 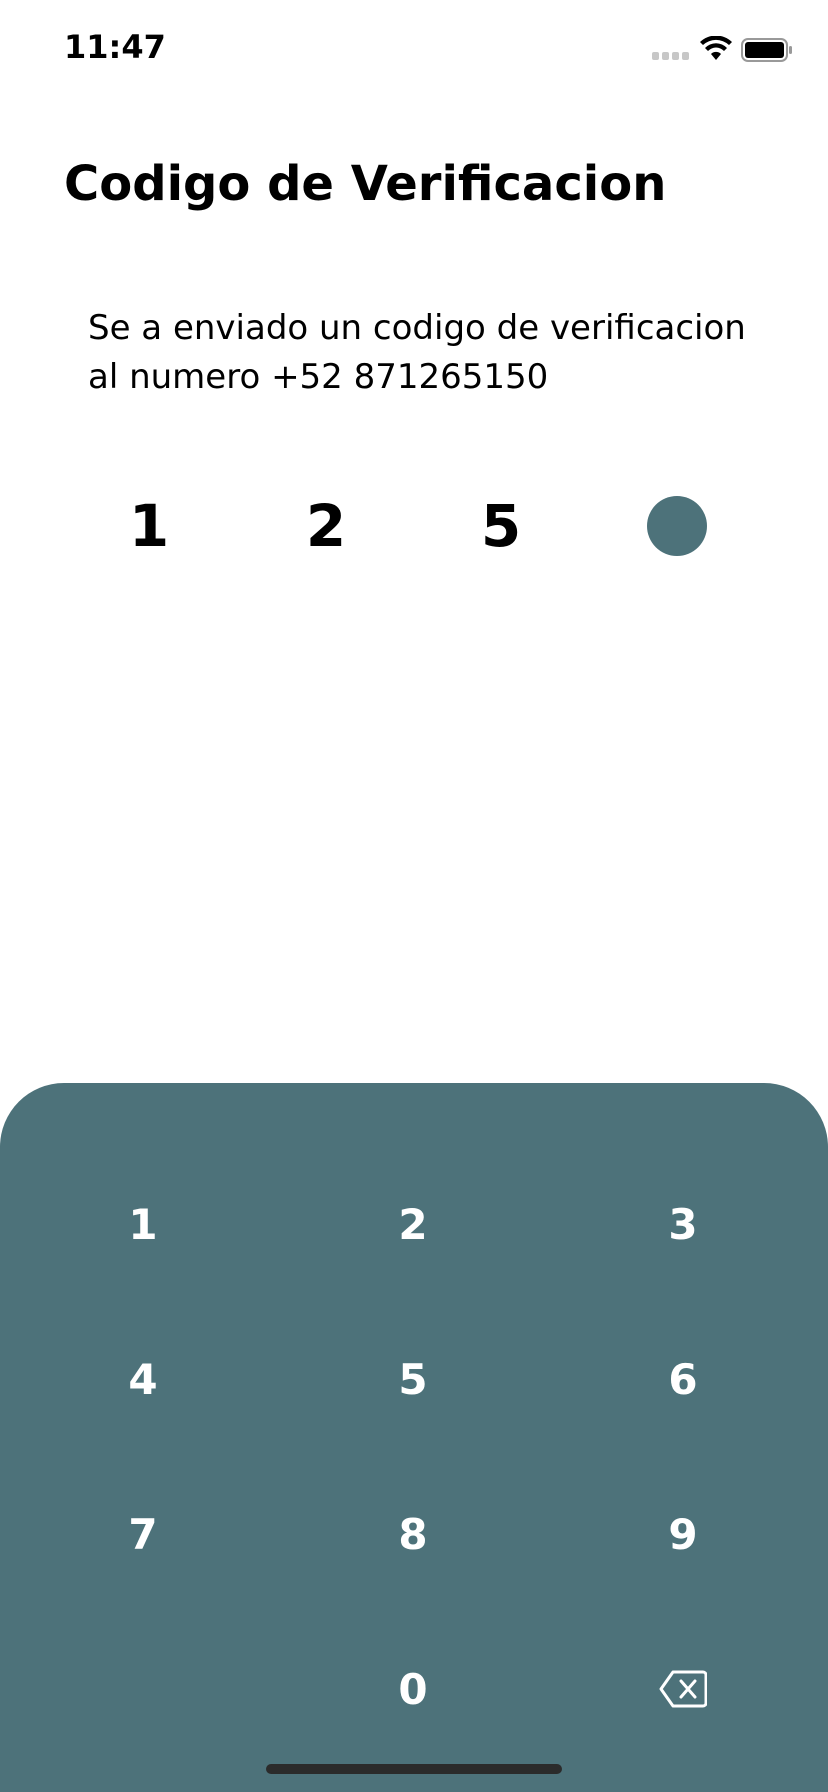 I want to click on delete-key, so click(x=683, y=1689).